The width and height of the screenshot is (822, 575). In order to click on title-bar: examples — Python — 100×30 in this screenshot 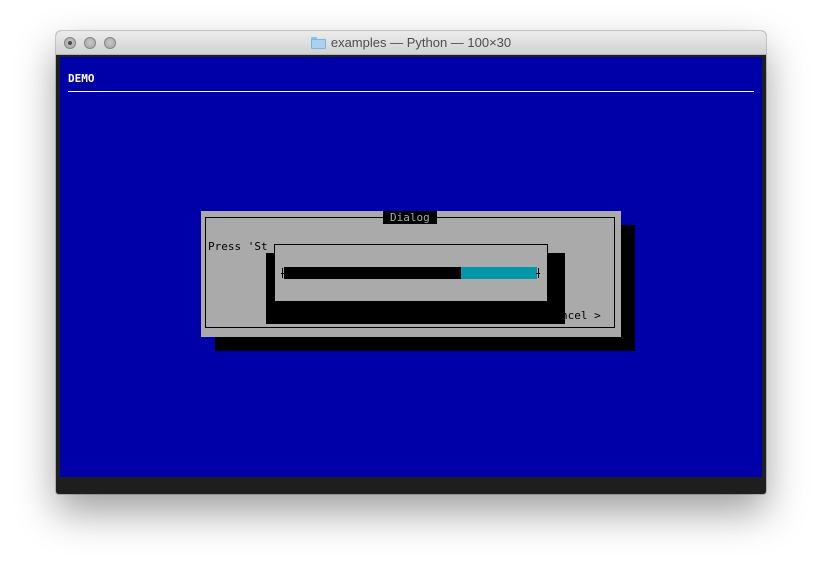, I will do `click(411, 43)`.